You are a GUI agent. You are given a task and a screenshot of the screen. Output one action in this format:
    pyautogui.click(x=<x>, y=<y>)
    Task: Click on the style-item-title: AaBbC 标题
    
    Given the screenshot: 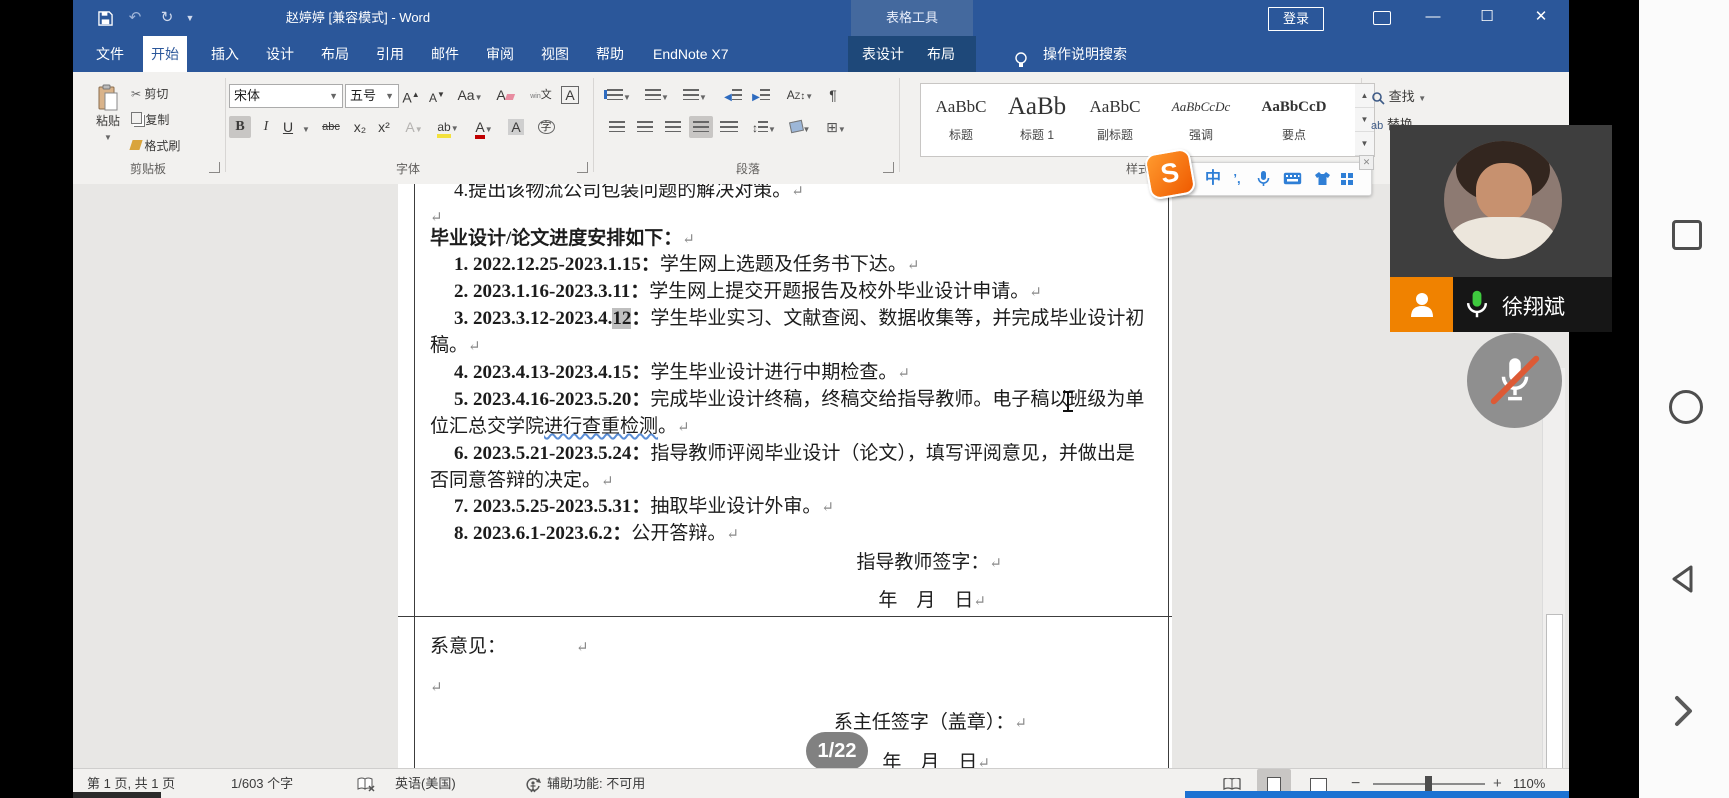 What is the action you would take?
    pyautogui.click(x=961, y=119)
    